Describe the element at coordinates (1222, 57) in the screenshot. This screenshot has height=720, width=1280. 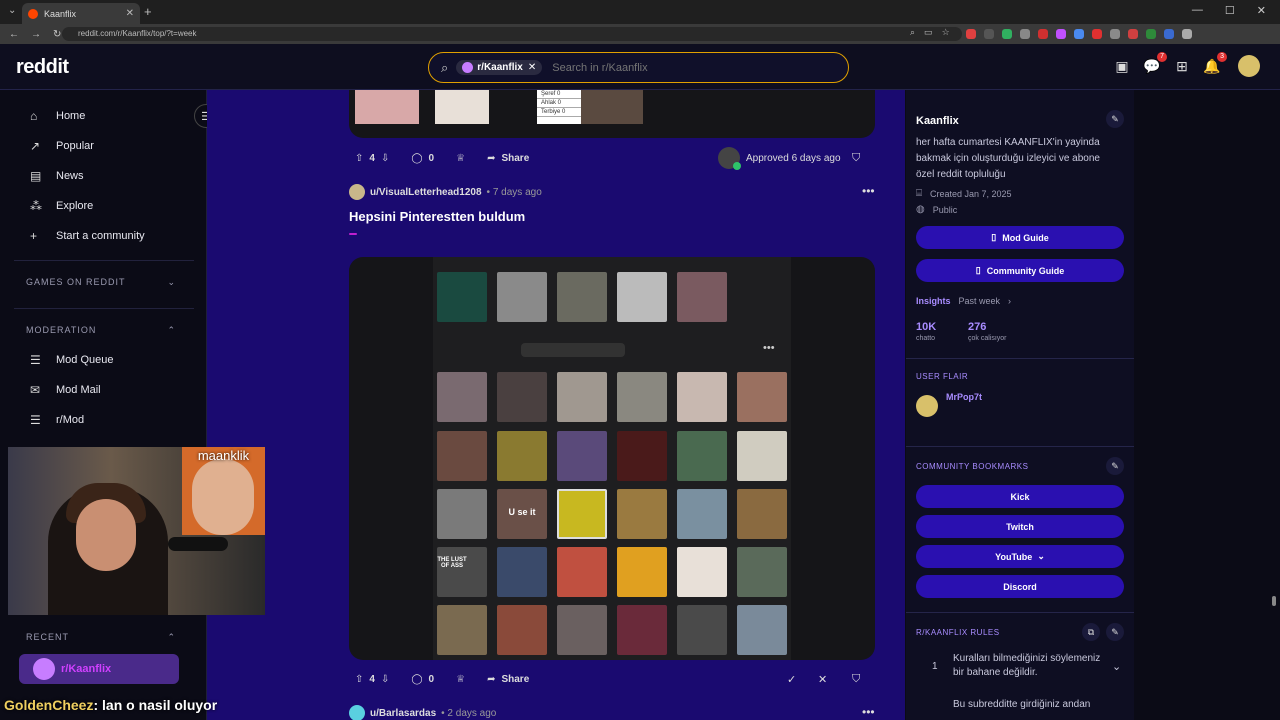
I see `notifications-badge: 3` at that location.